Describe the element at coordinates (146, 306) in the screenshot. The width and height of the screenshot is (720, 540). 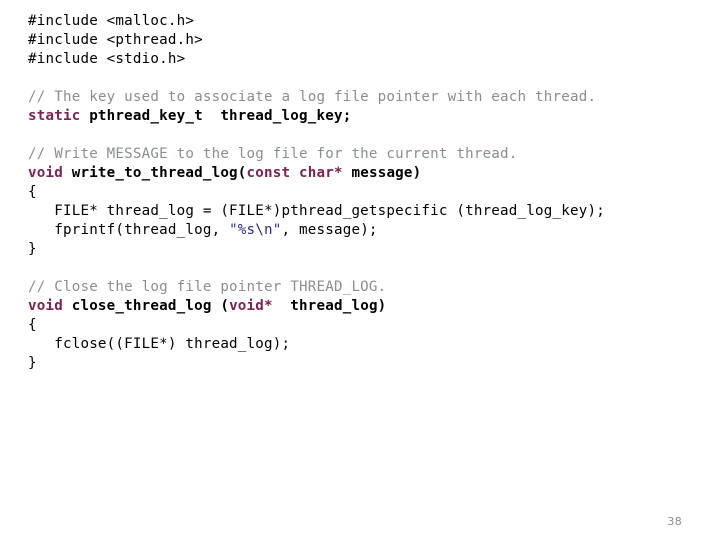
I see `code-token-declaration: close_thread_log (` at that location.